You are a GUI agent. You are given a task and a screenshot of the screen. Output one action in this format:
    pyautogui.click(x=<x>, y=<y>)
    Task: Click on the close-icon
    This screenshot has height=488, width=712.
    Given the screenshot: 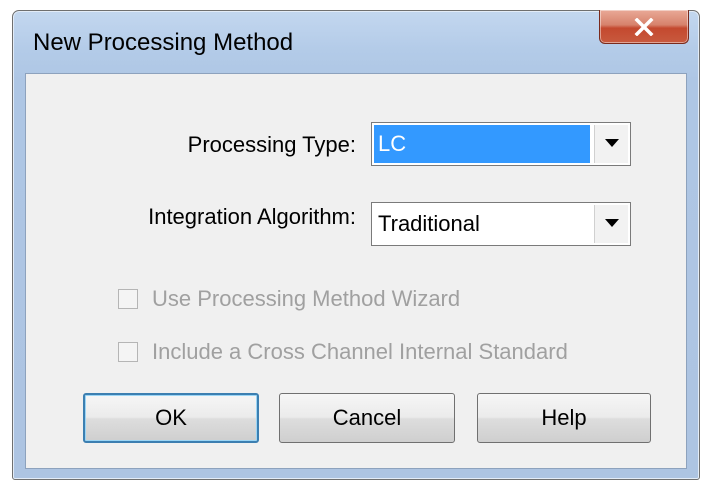 What is the action you would take?
    pyautogui.click(x=644, y=26)
    